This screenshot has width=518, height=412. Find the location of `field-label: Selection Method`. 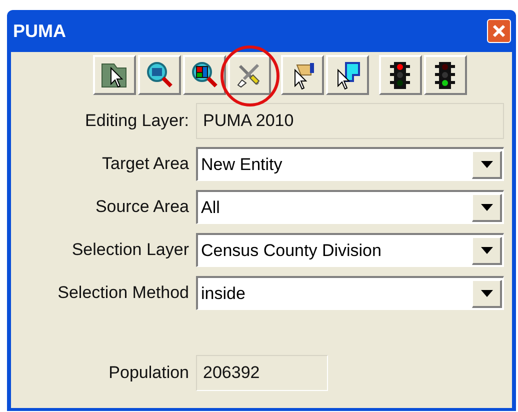

field-label: Selection Method is located at coordinates (122, 293).